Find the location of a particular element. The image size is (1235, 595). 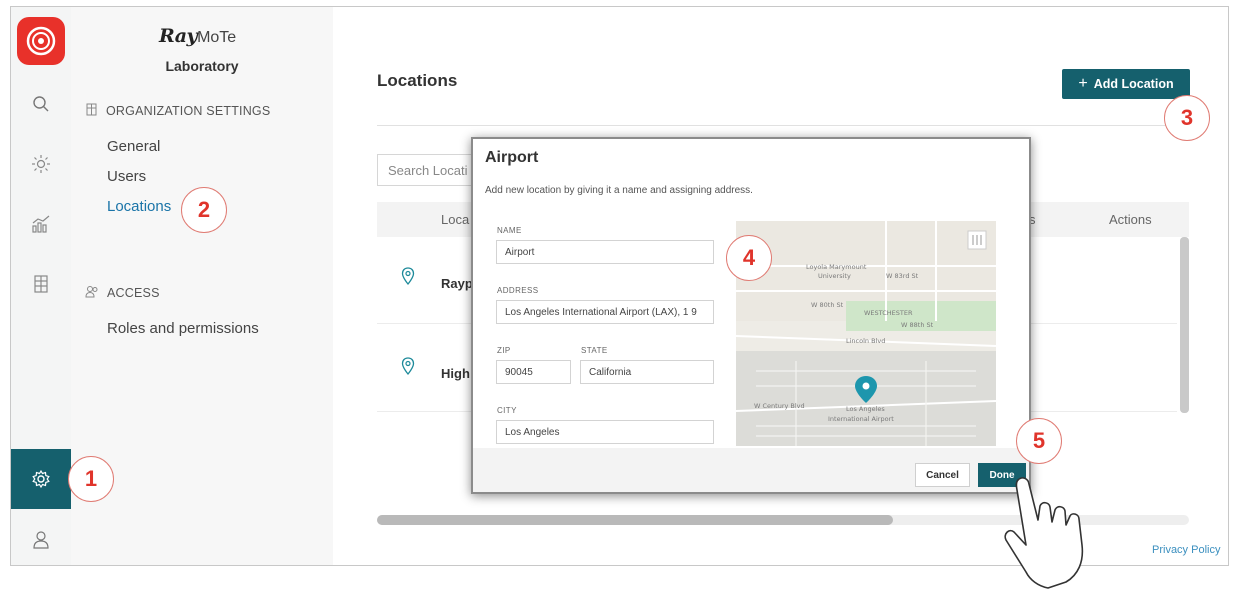

sun-icon is located at coordinates (41, 164).